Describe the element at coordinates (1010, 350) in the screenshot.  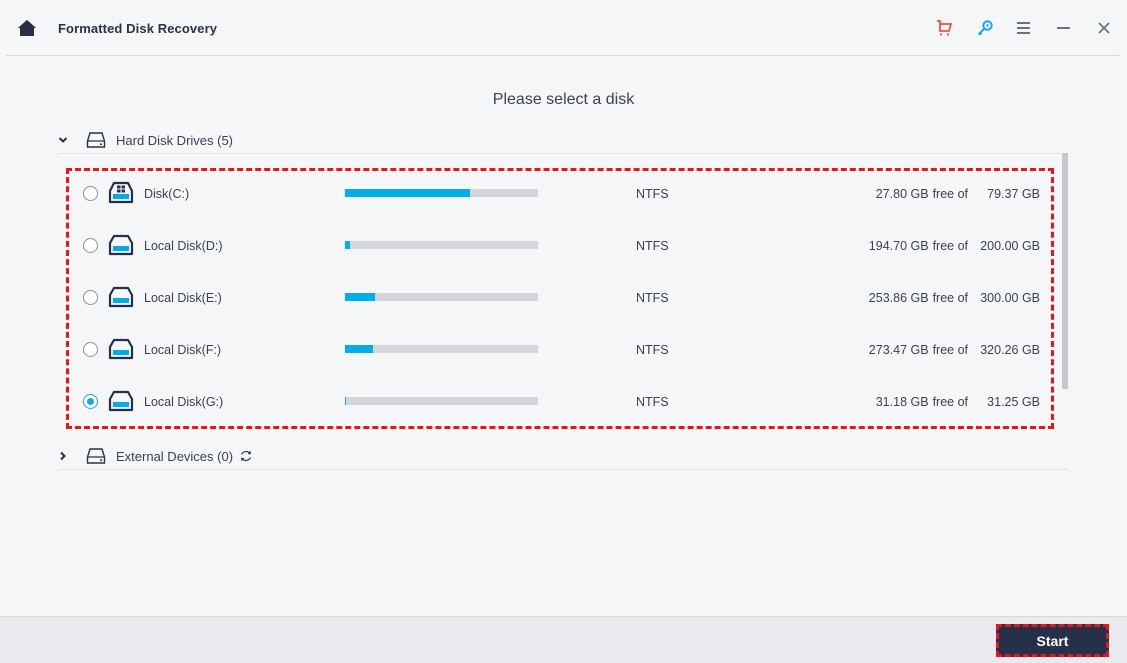
I see `total-space: 320.26 GB` at that location.